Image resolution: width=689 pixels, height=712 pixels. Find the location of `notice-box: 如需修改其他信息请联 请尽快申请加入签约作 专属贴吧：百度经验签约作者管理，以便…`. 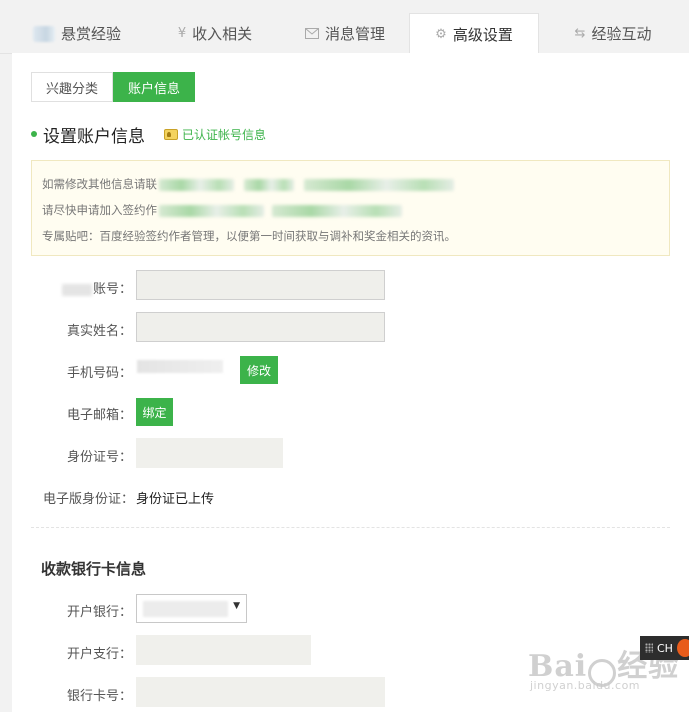

notice-box: 如需修改其他信息请联 请尽快申请加入签约作 专属贴吧：百度经验签约作者管理，以便… is located at coordinates (350, 208).